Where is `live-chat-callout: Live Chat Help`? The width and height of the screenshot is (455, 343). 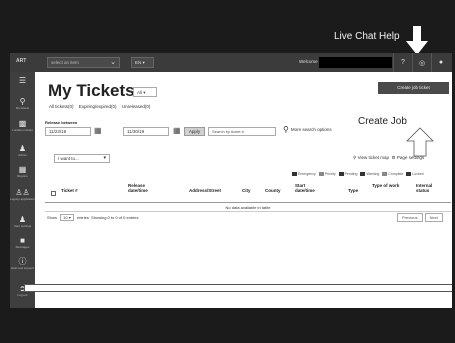 live-chat-callout: Live Chat Help is located at coordinates (367, 36).